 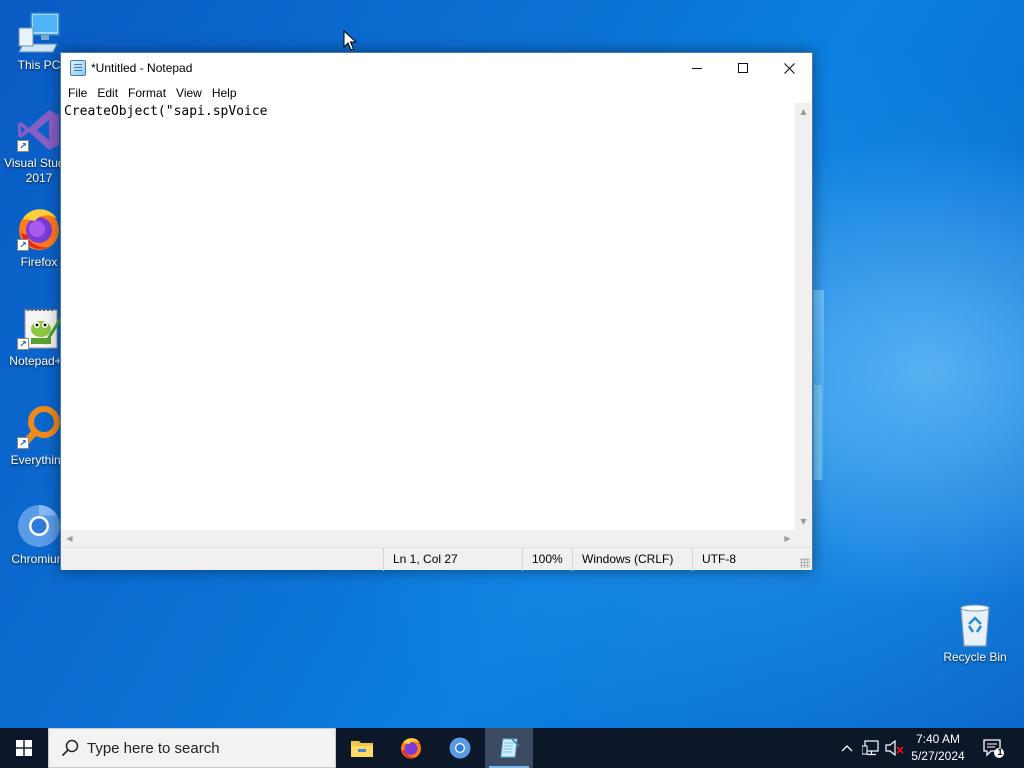 I want to click on horizontal-scrollbar: ◀ ▶, so click(x=428, y=538).